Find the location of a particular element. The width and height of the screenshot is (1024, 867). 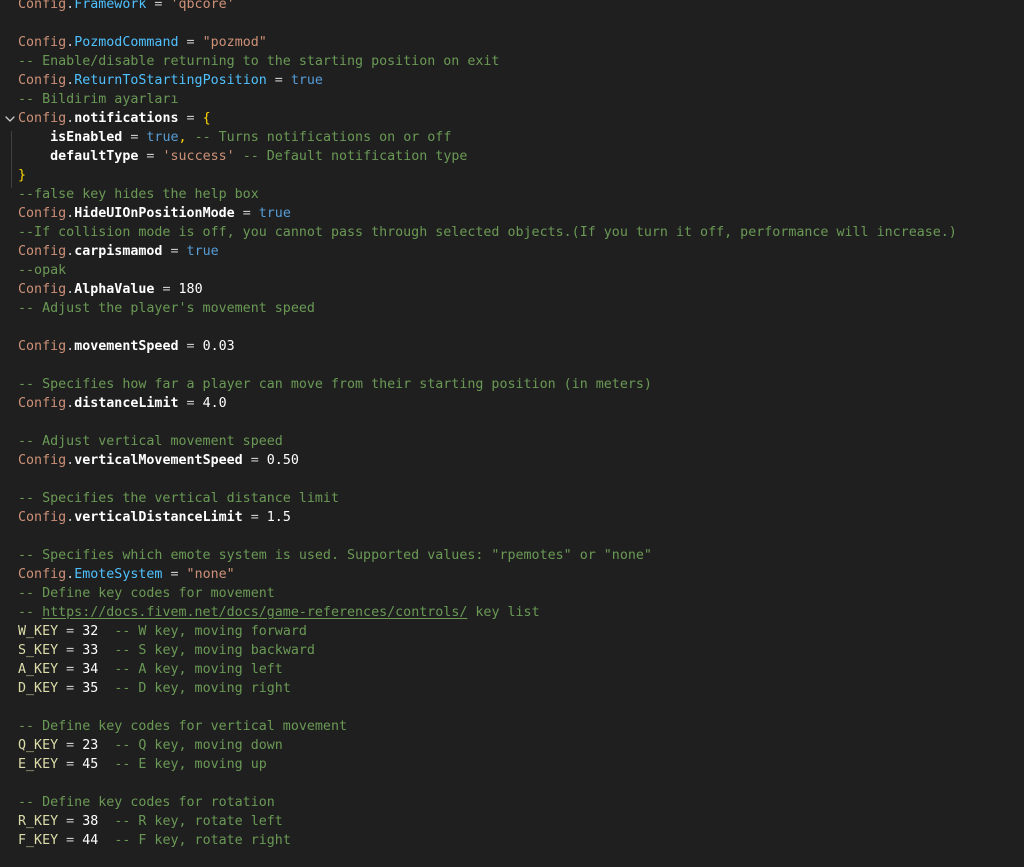

code-token: "none" is located at coordinates (210, 574).